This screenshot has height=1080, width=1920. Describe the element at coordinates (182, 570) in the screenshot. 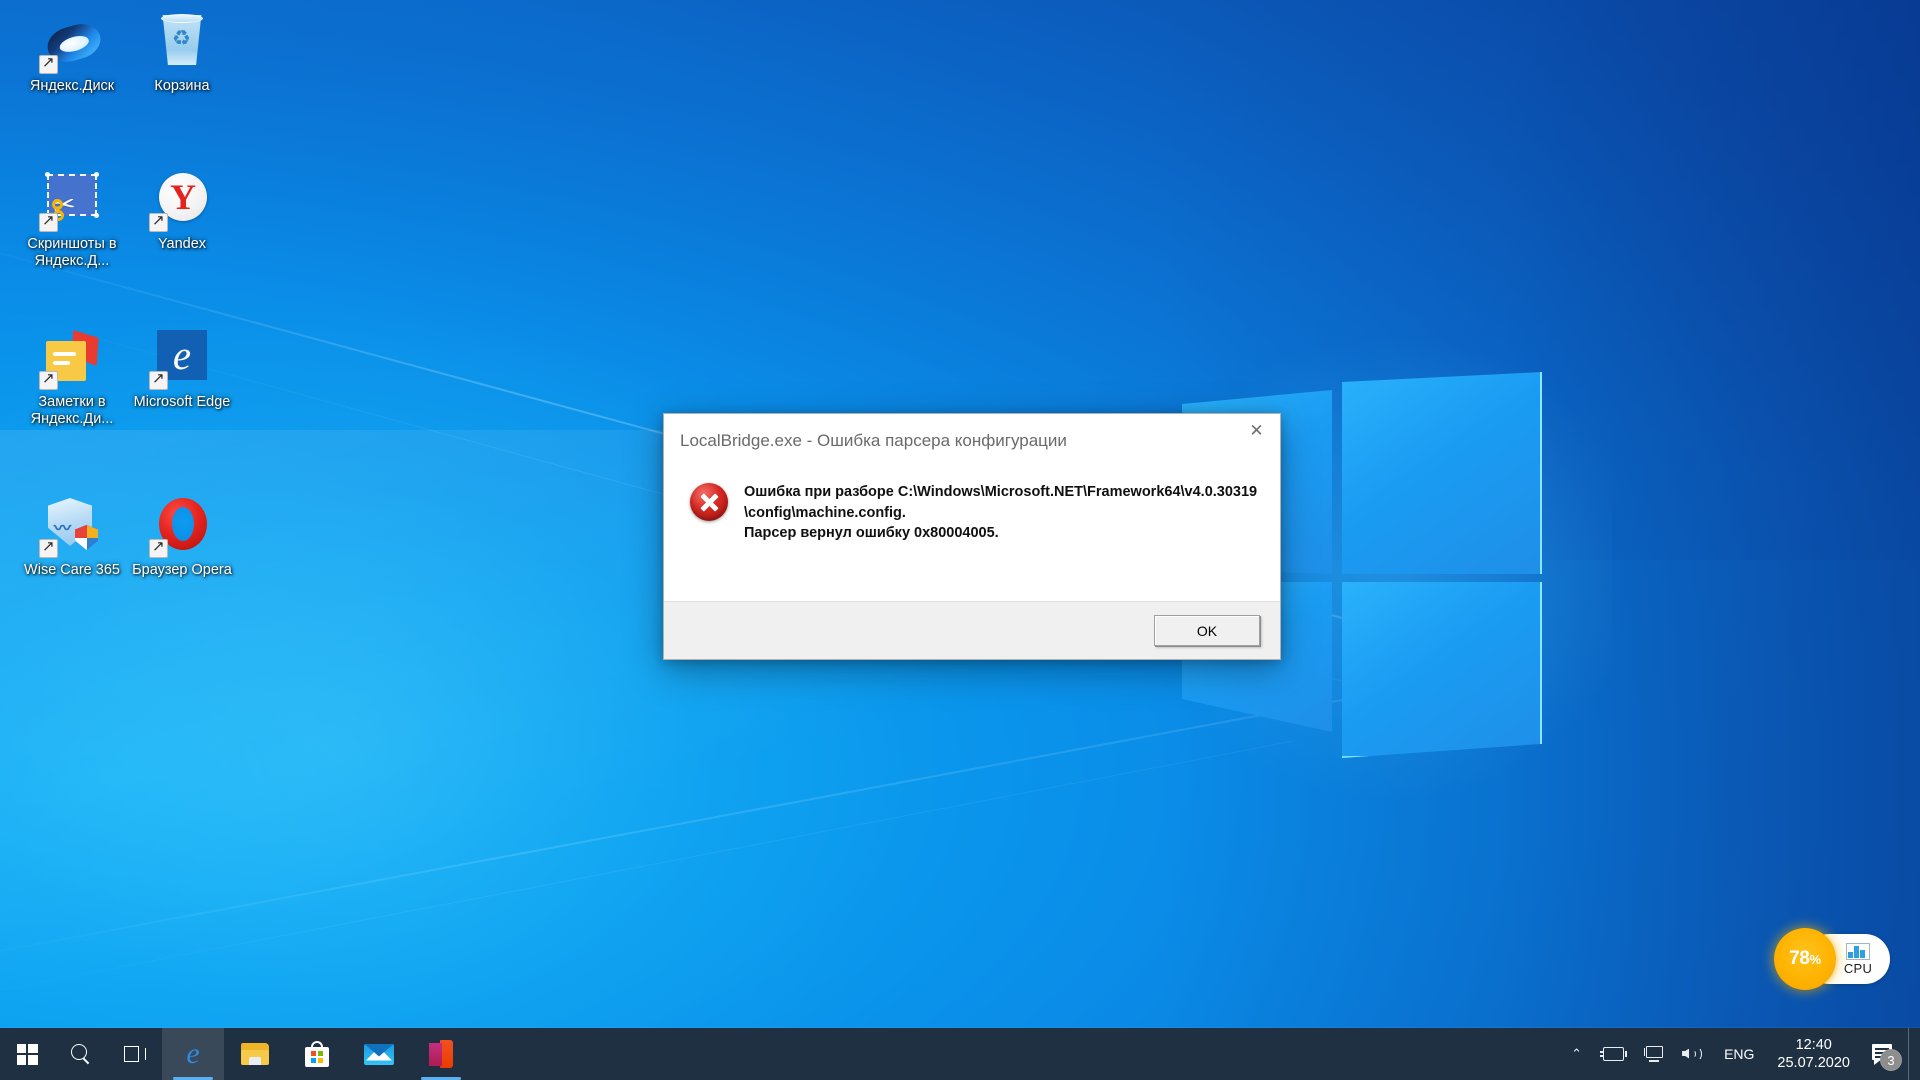

I see `desktop-icon-label: Браузер Opera` at that location.